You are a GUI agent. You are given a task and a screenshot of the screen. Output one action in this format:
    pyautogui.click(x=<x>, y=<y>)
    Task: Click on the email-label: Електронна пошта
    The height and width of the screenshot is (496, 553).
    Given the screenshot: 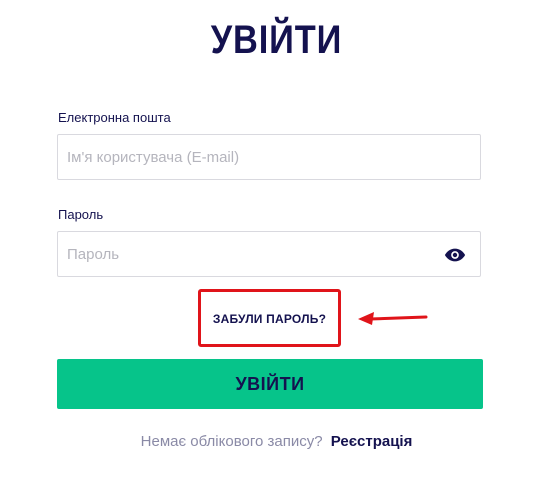 What is the action you would take?
    pyautogui.click(x=114, y=117)
    